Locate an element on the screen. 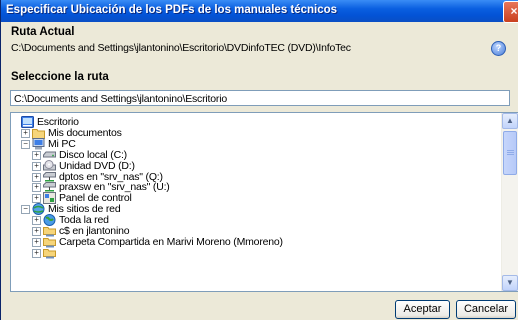 This screenshot has width=518, height=320. accept-button: Aceptar is located at coordinates (422, 309).